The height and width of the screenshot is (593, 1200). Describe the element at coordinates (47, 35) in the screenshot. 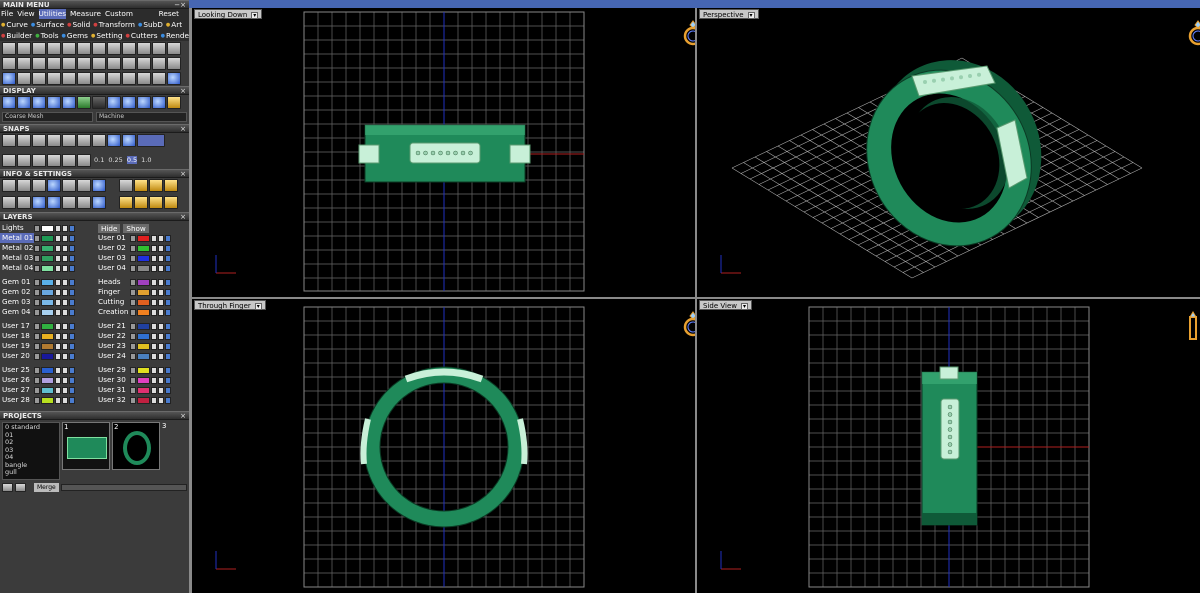

I see `tab-tools: Tools` at that location.